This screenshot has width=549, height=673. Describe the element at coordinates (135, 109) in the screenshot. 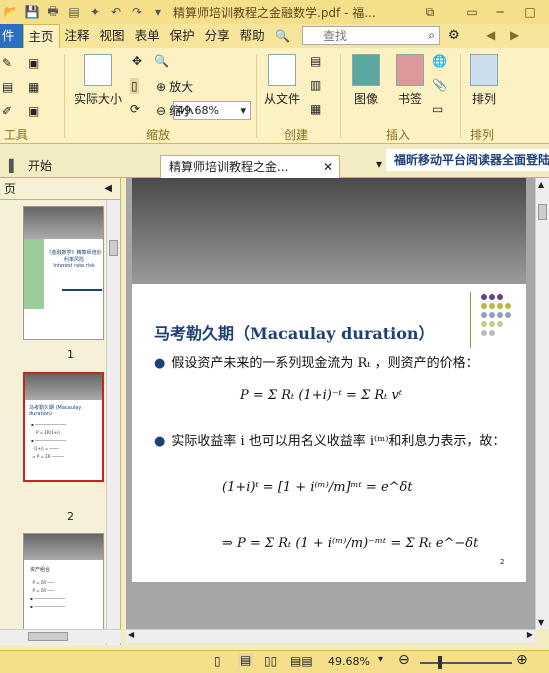

I see `rotate-icon: ⟳` at that location.